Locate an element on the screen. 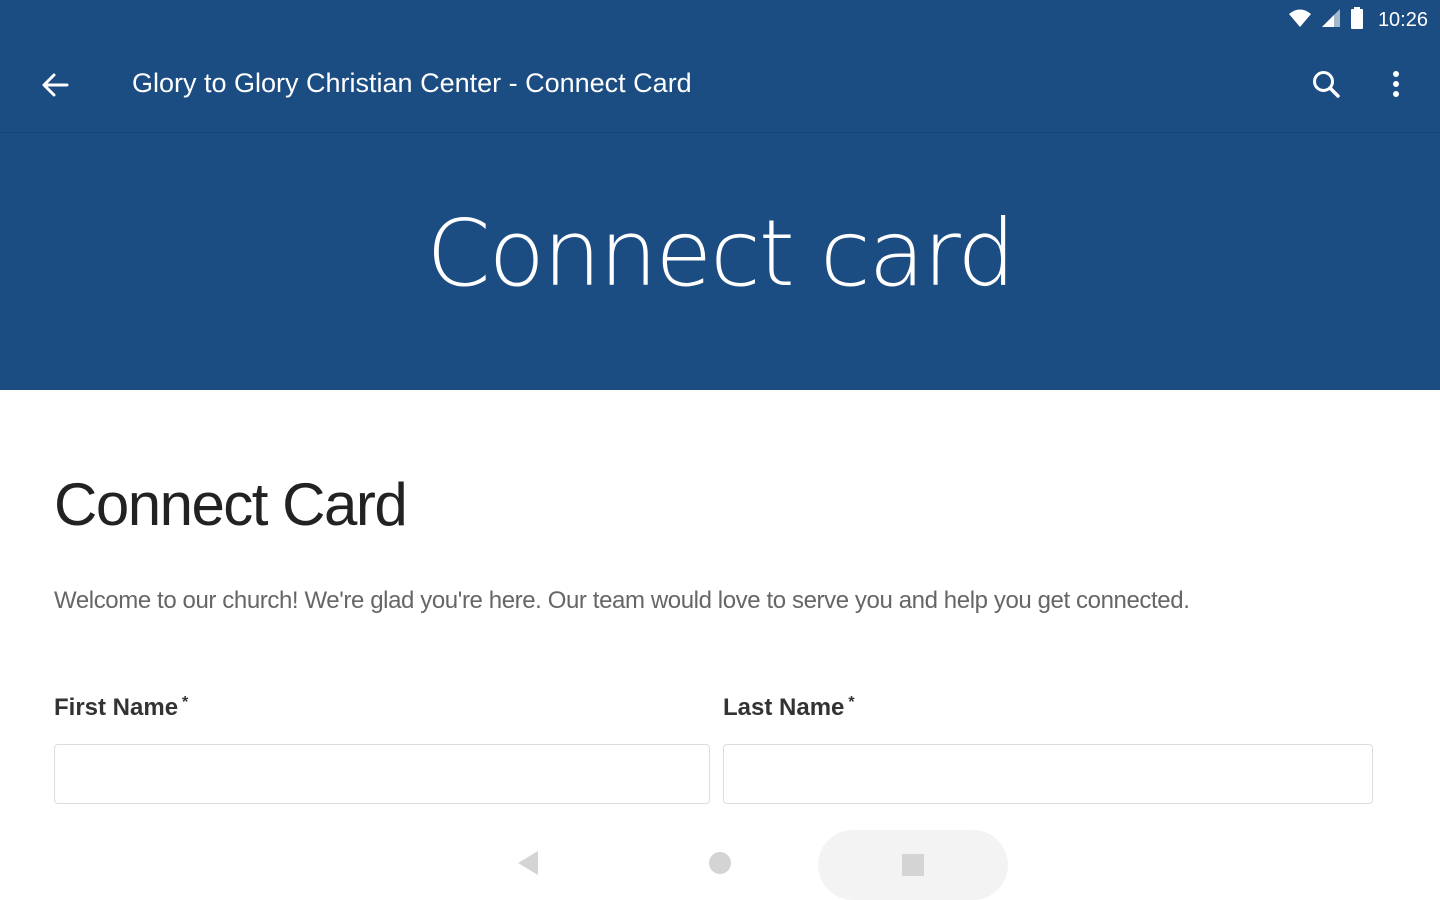 This screenshot has height=900, width=1440. last-name-label: Last Name * is located at coordinates (789, 707).